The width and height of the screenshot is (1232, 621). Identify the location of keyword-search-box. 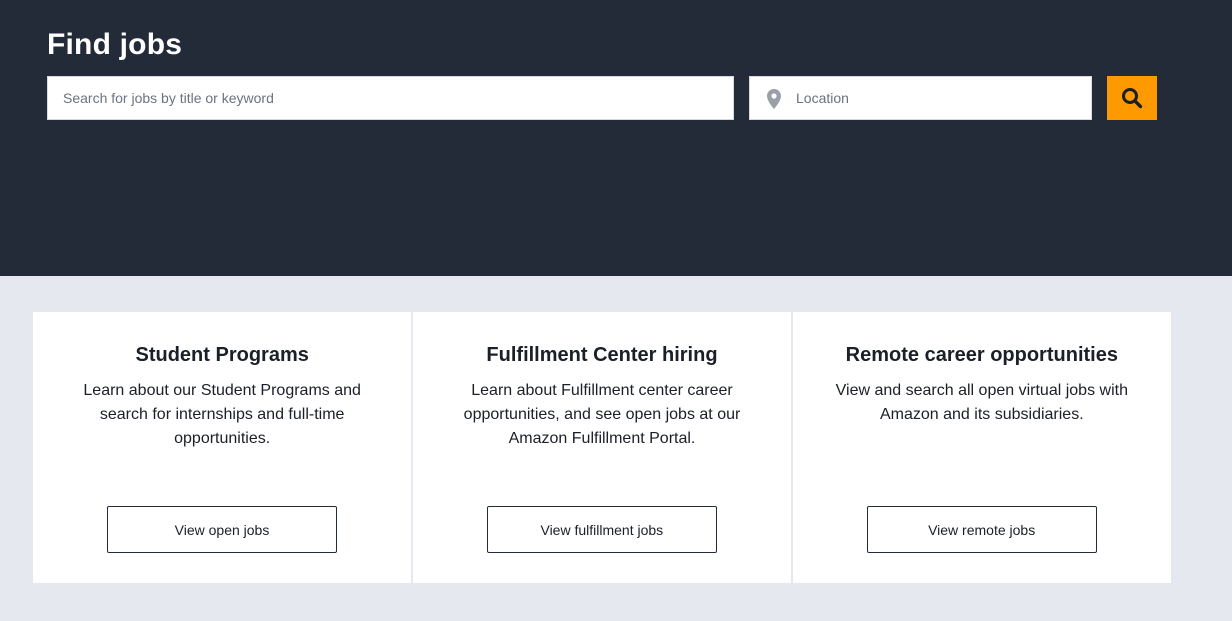
(390, 98).